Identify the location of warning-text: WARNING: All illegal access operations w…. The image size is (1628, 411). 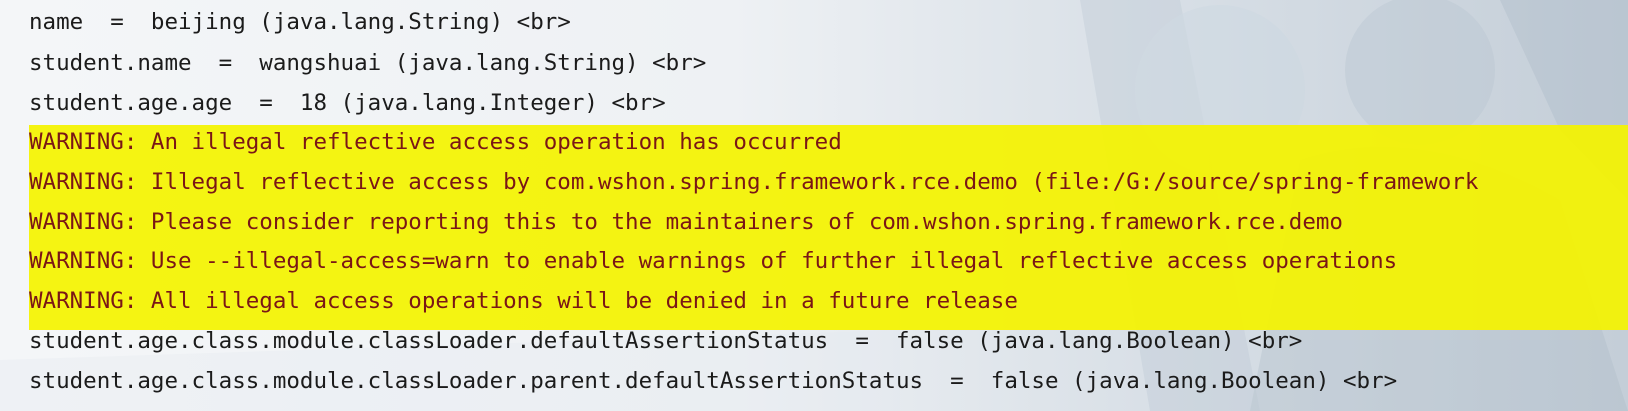
(523, 301).